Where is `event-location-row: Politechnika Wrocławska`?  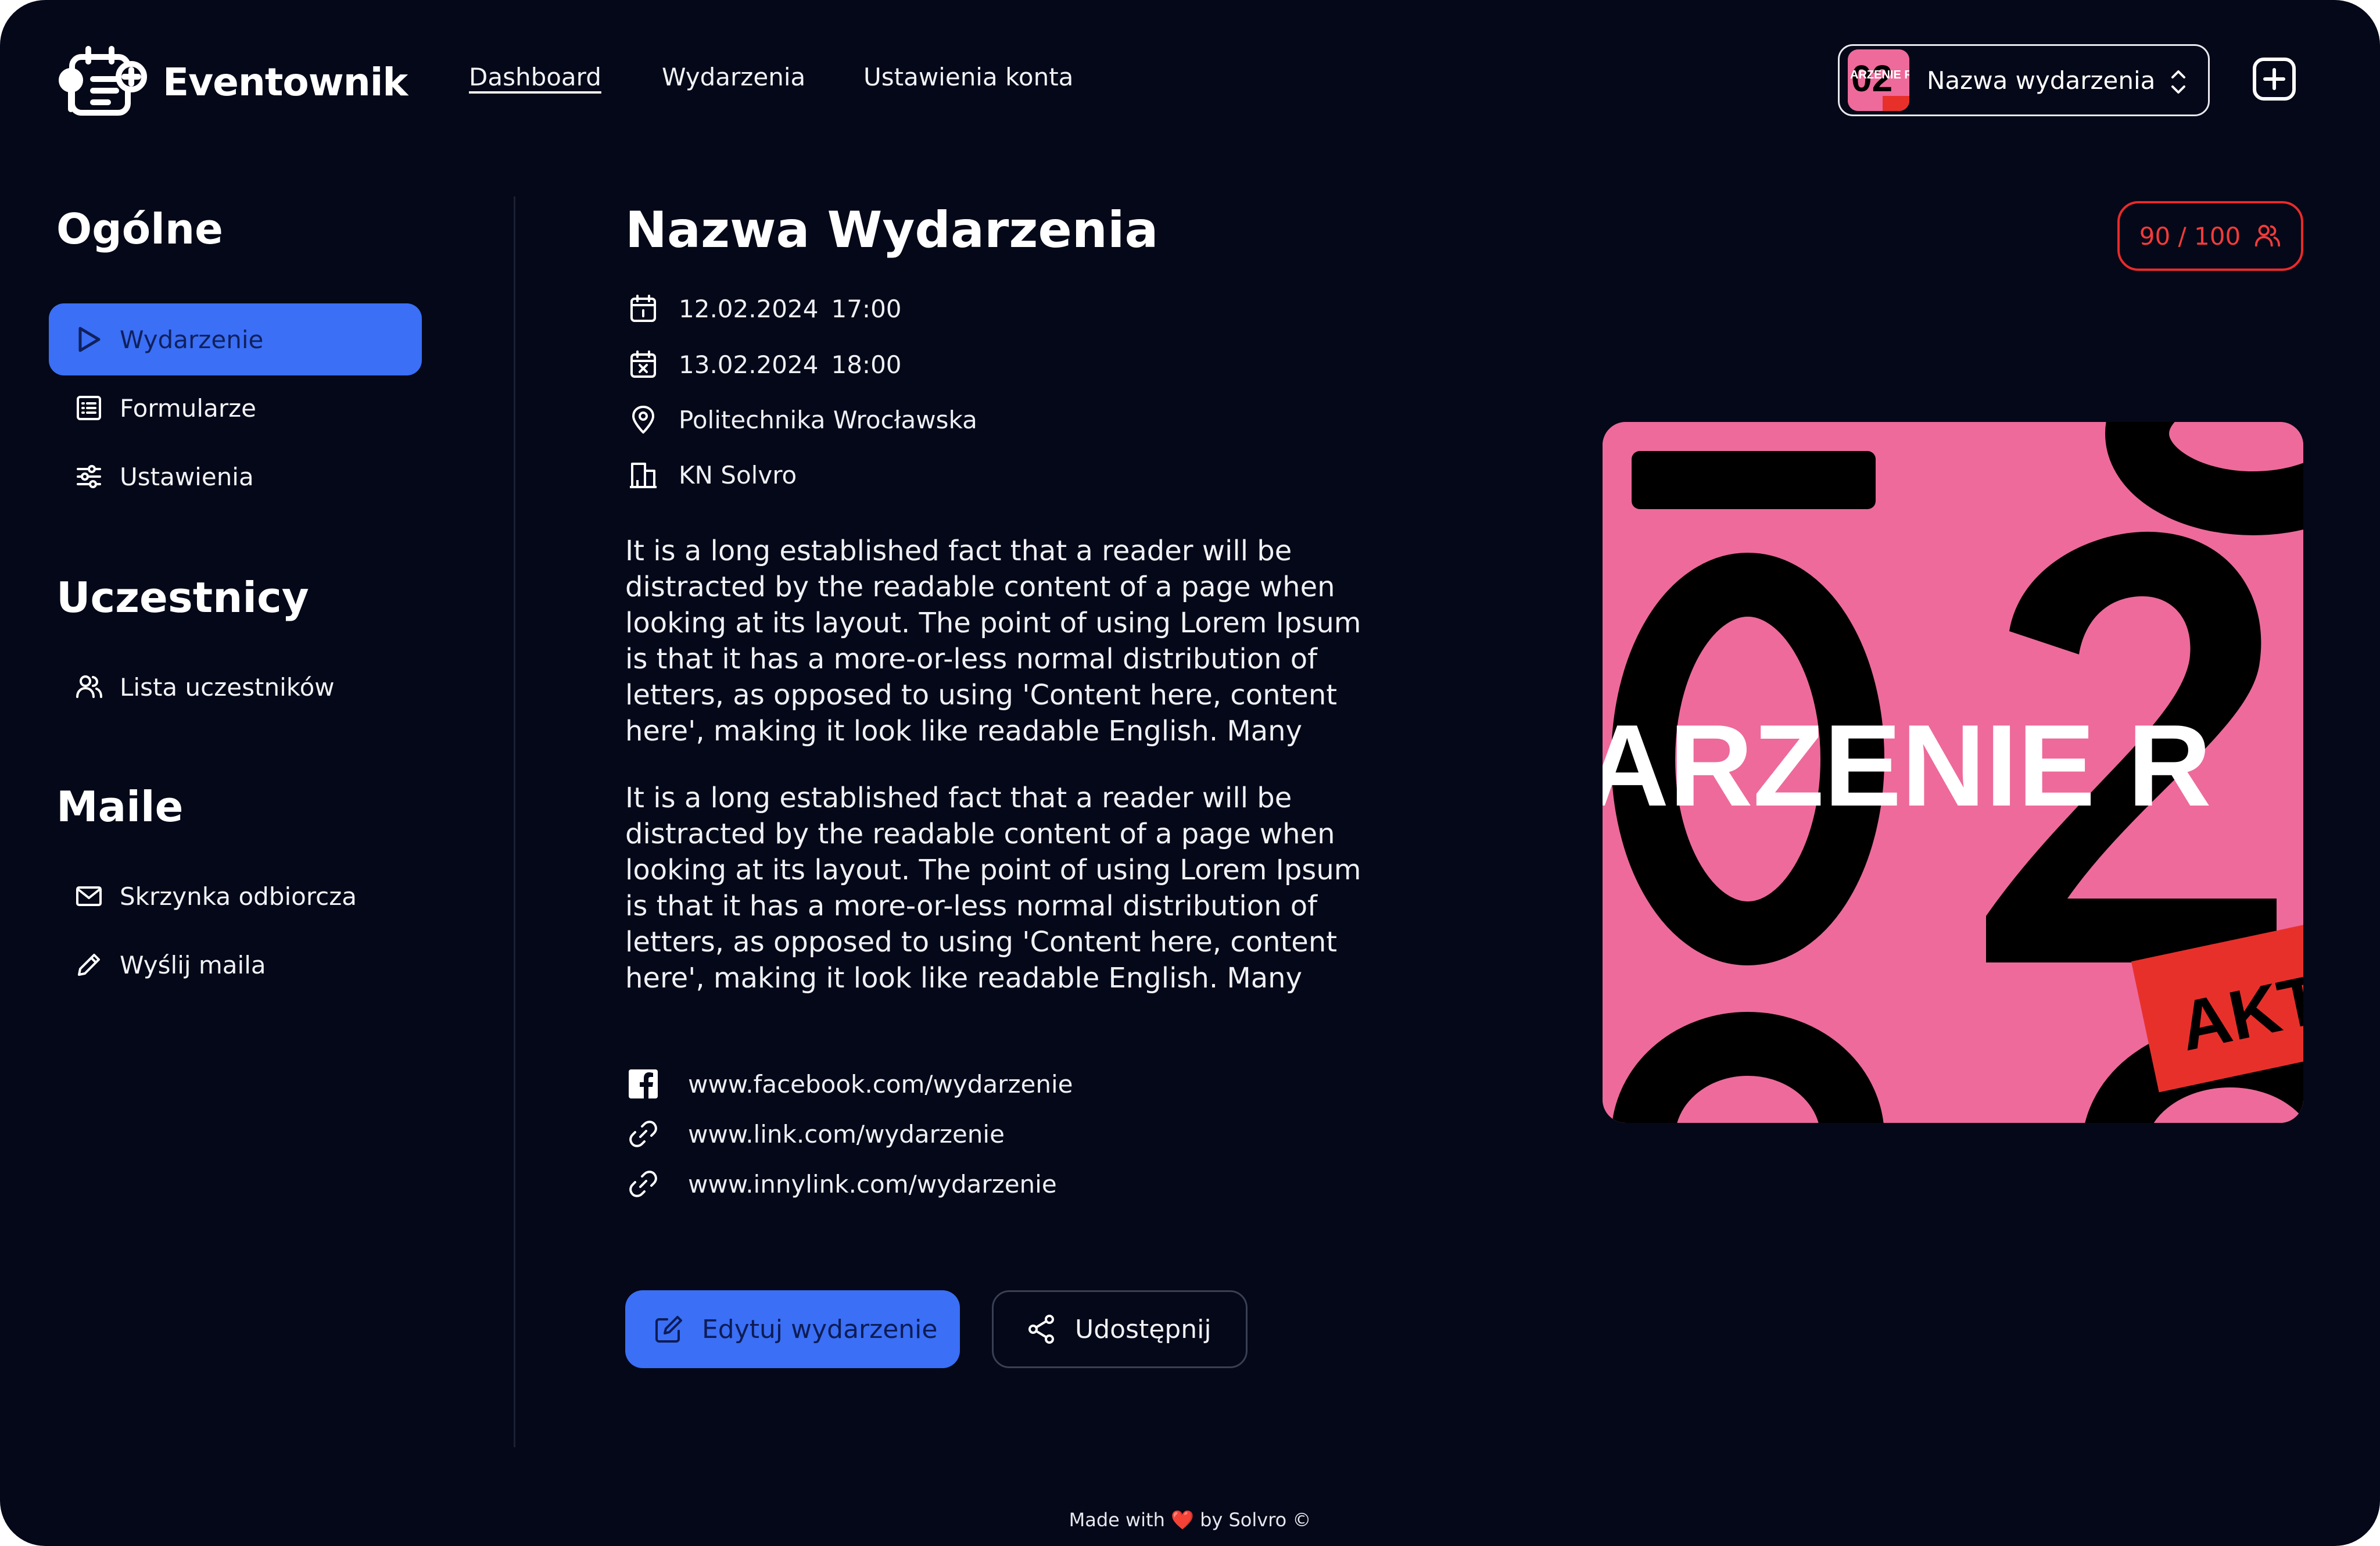
event-location-row: Politechnika Wrocławska is located at coordinates (802, 419).